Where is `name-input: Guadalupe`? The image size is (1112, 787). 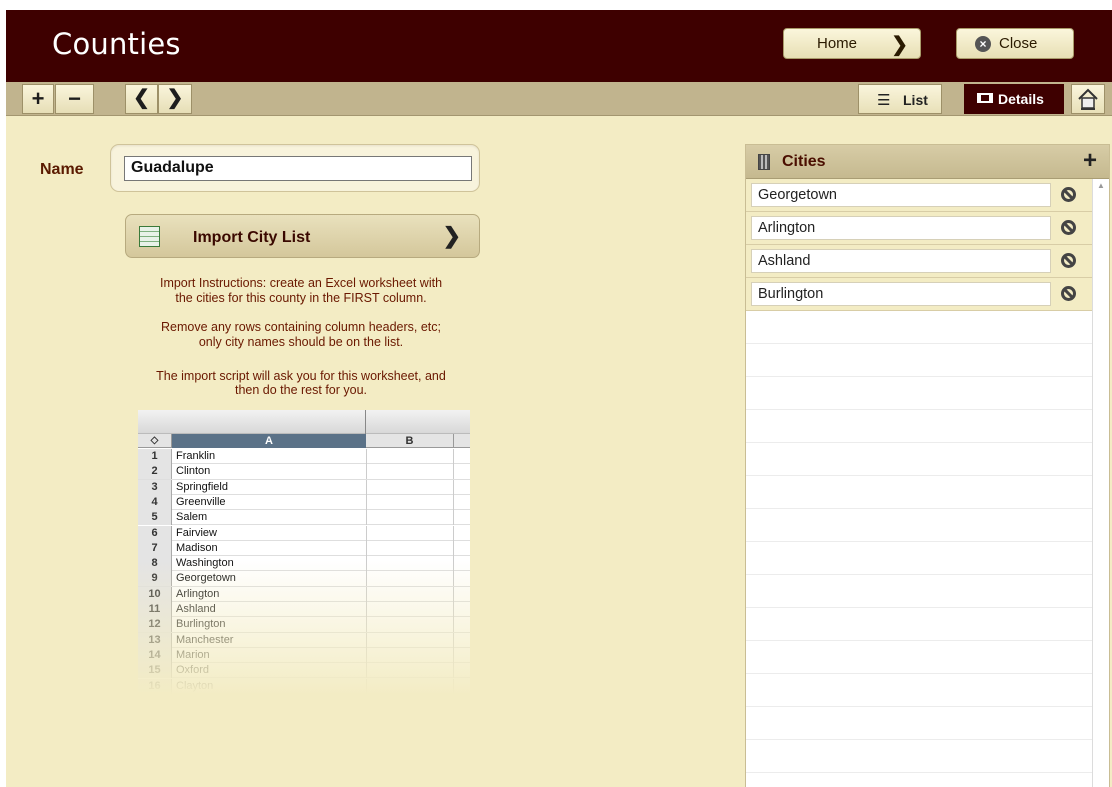 name-input: Guadalupe is located at coordinates (298, 168).